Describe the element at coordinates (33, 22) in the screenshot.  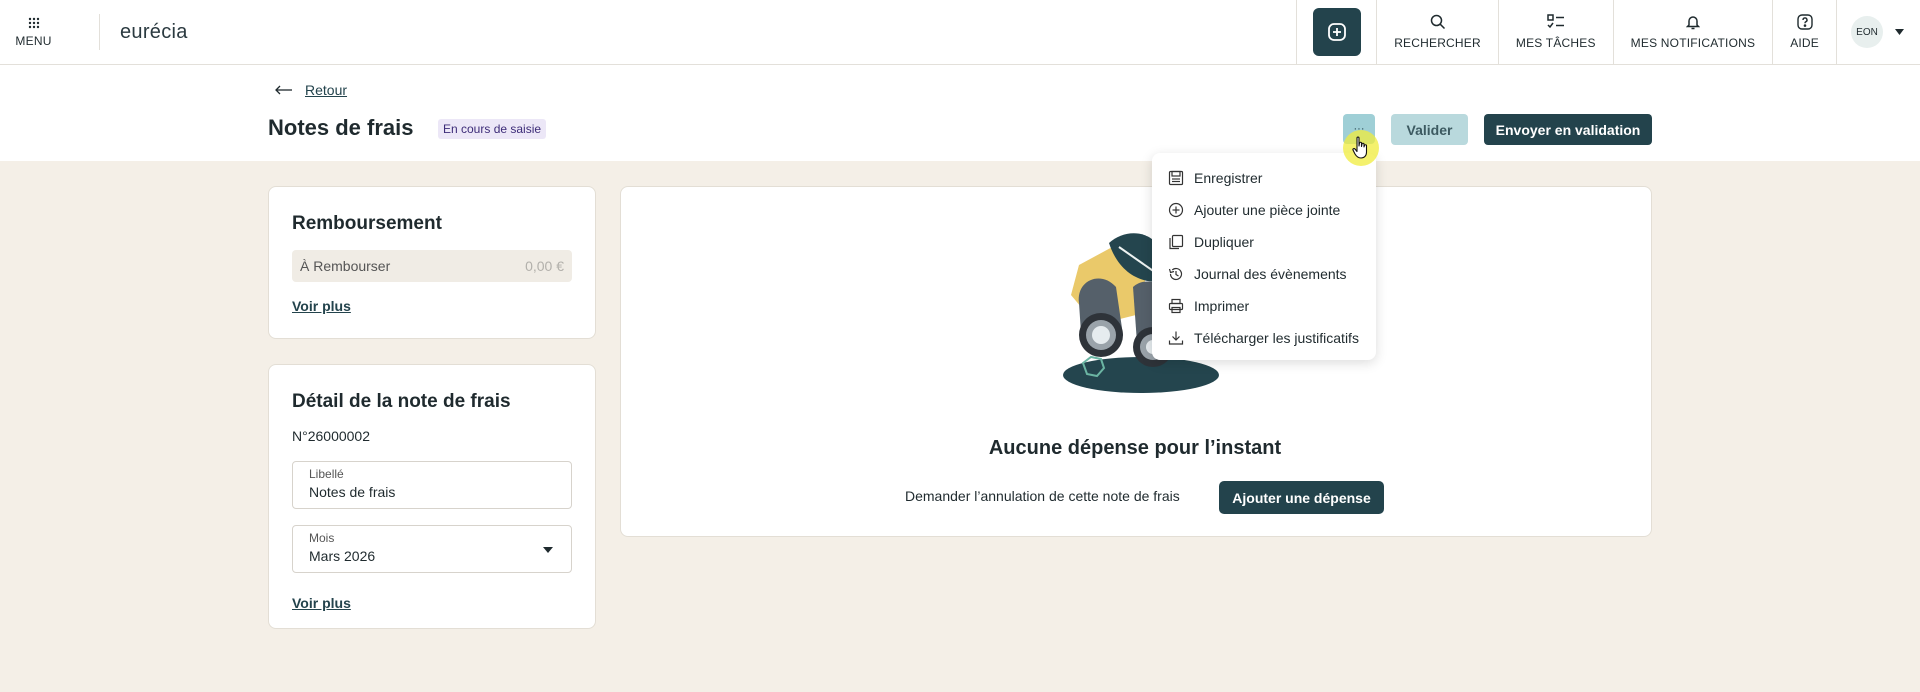
I see `grid-icon` at that location.